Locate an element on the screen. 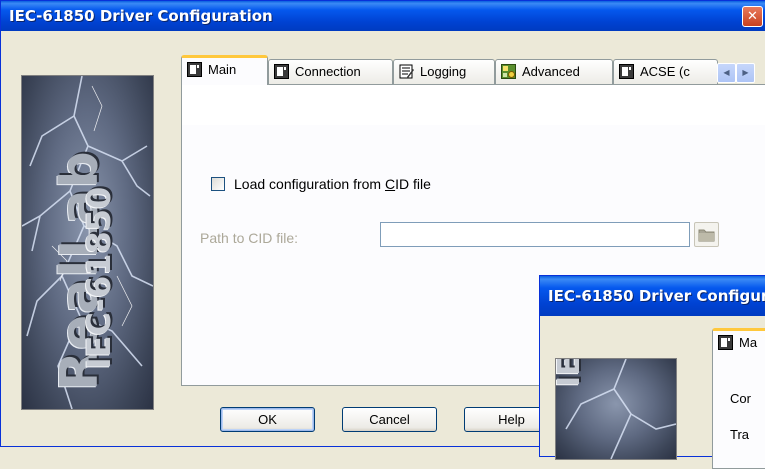 This screenshot has height=469, width=765. advanced-icon is located at coordinates (508, 71).